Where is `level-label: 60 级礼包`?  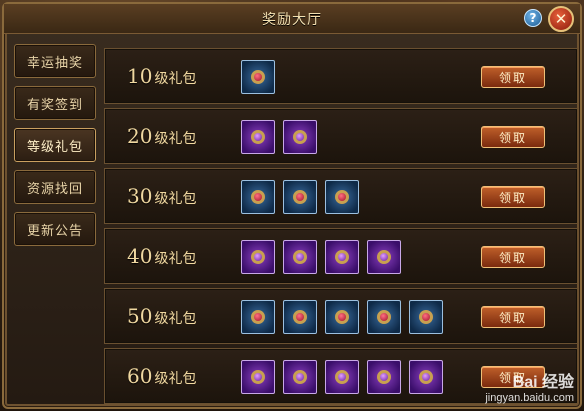 level-label: 60 级礼包 is located at coordinates (161, 376).